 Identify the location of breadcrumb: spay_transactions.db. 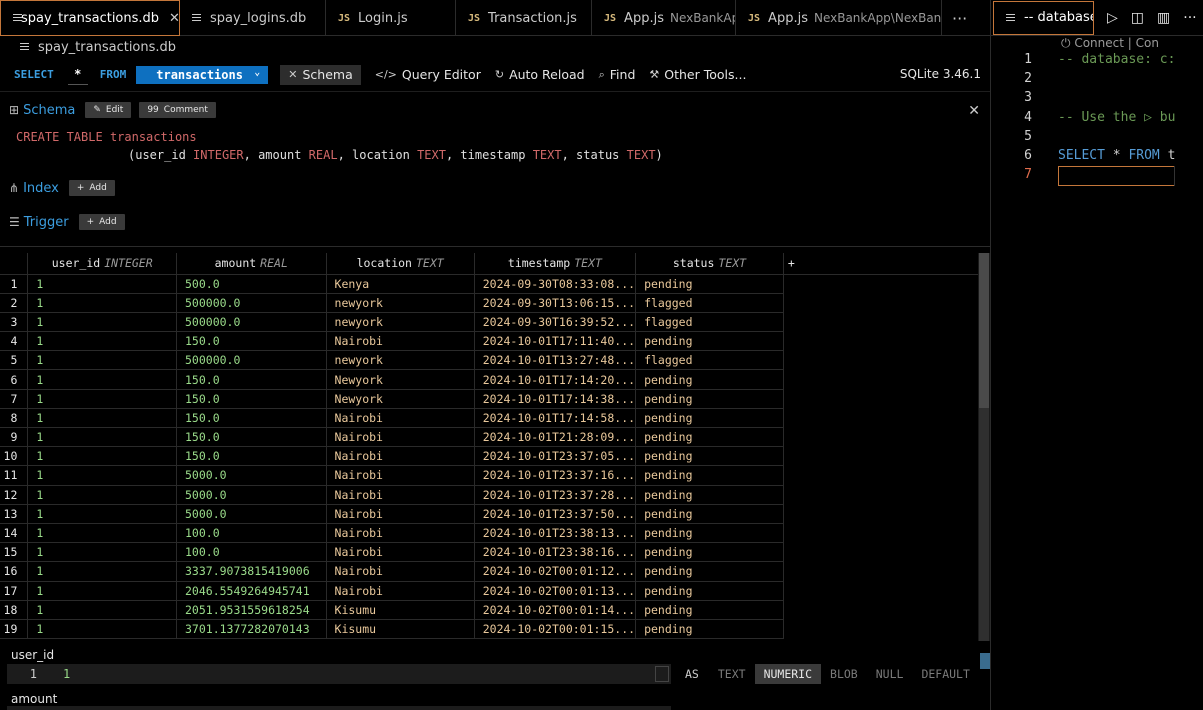
(495, 47).